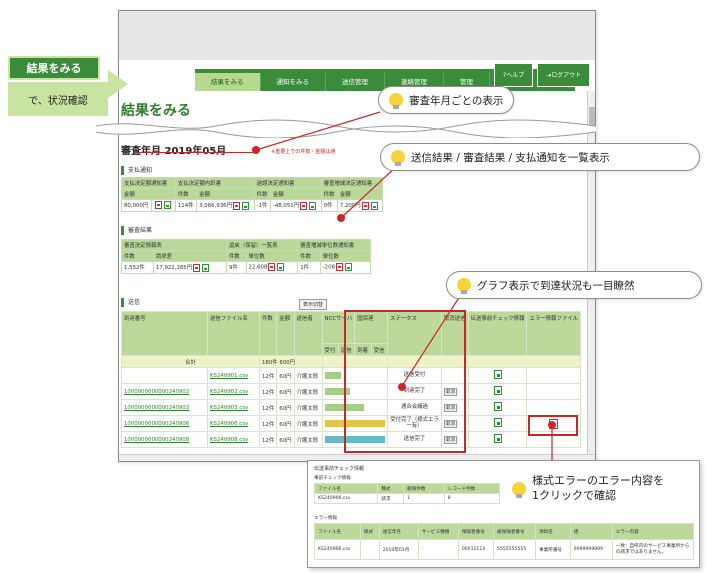  Describe the element at coordinates (156, 440) in the screenshot. I see `arrival-link: 1000000000000240908` at that location.